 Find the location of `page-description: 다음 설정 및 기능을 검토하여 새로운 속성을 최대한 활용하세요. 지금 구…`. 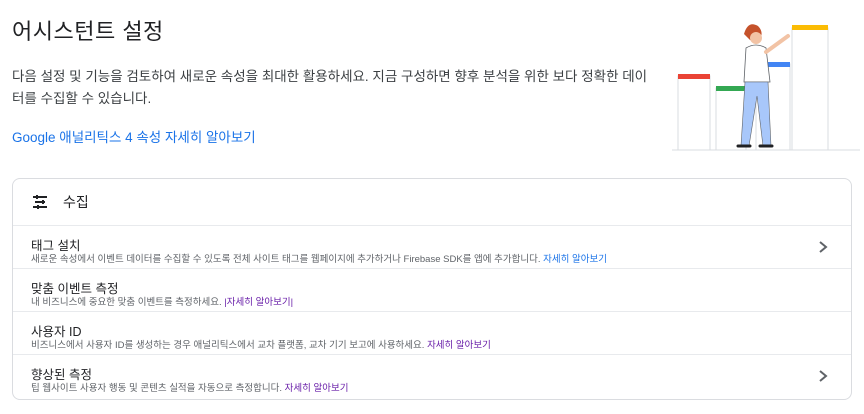

page-description: 다음 설정 및 기능을 검토하여 새로운 속성을 최대한 활용하세요. 지금 구… is located at coordinates (330, 87).